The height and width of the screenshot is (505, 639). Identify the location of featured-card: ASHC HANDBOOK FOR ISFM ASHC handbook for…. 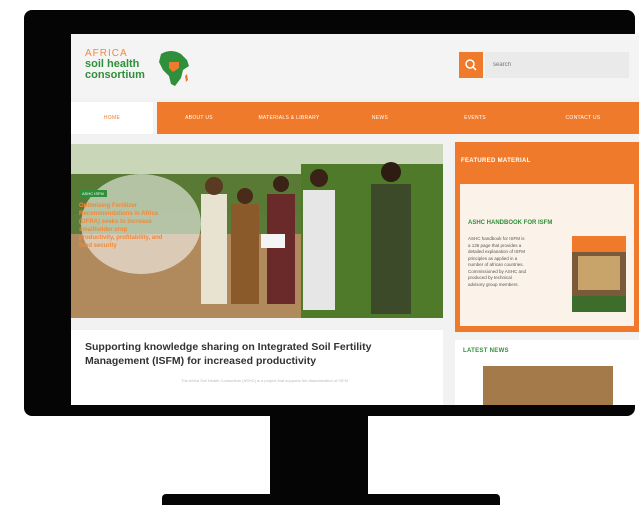
(547, 255).